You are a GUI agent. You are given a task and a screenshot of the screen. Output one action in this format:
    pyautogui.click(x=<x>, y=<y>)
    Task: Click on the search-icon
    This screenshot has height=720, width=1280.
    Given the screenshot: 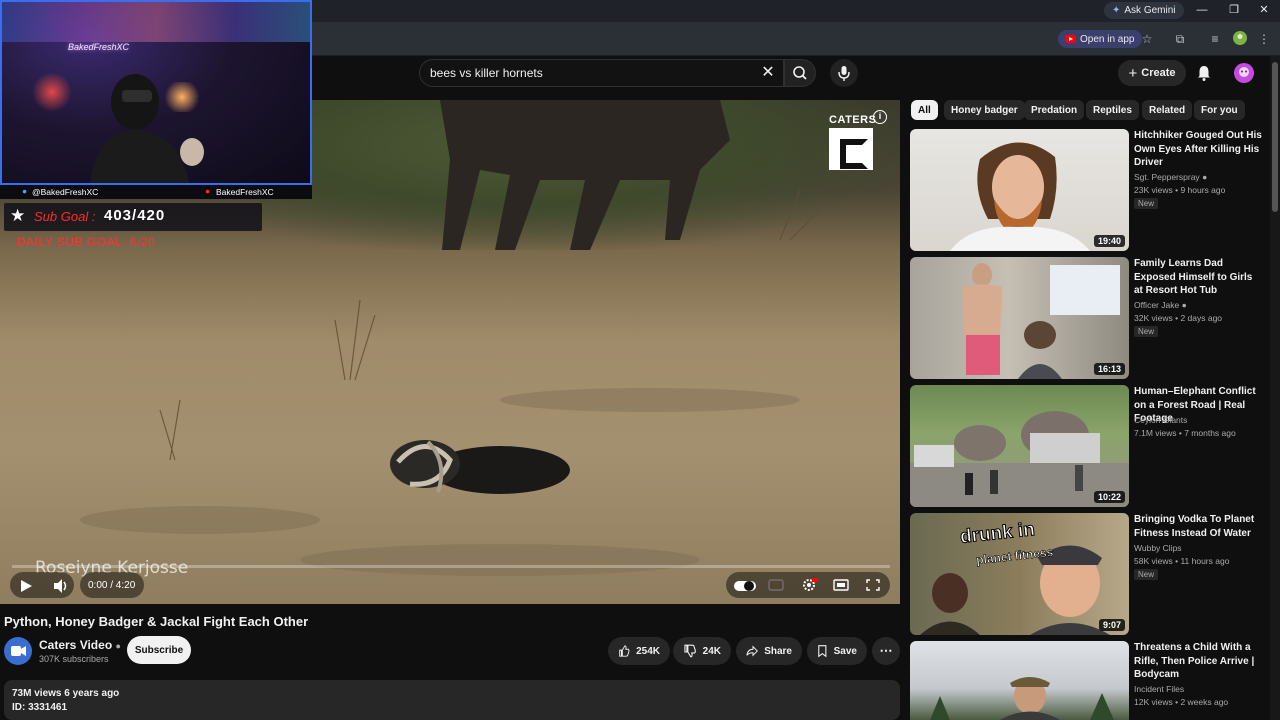 What is the action you would take?
    pyautogui.click(x=800, y=73)
    